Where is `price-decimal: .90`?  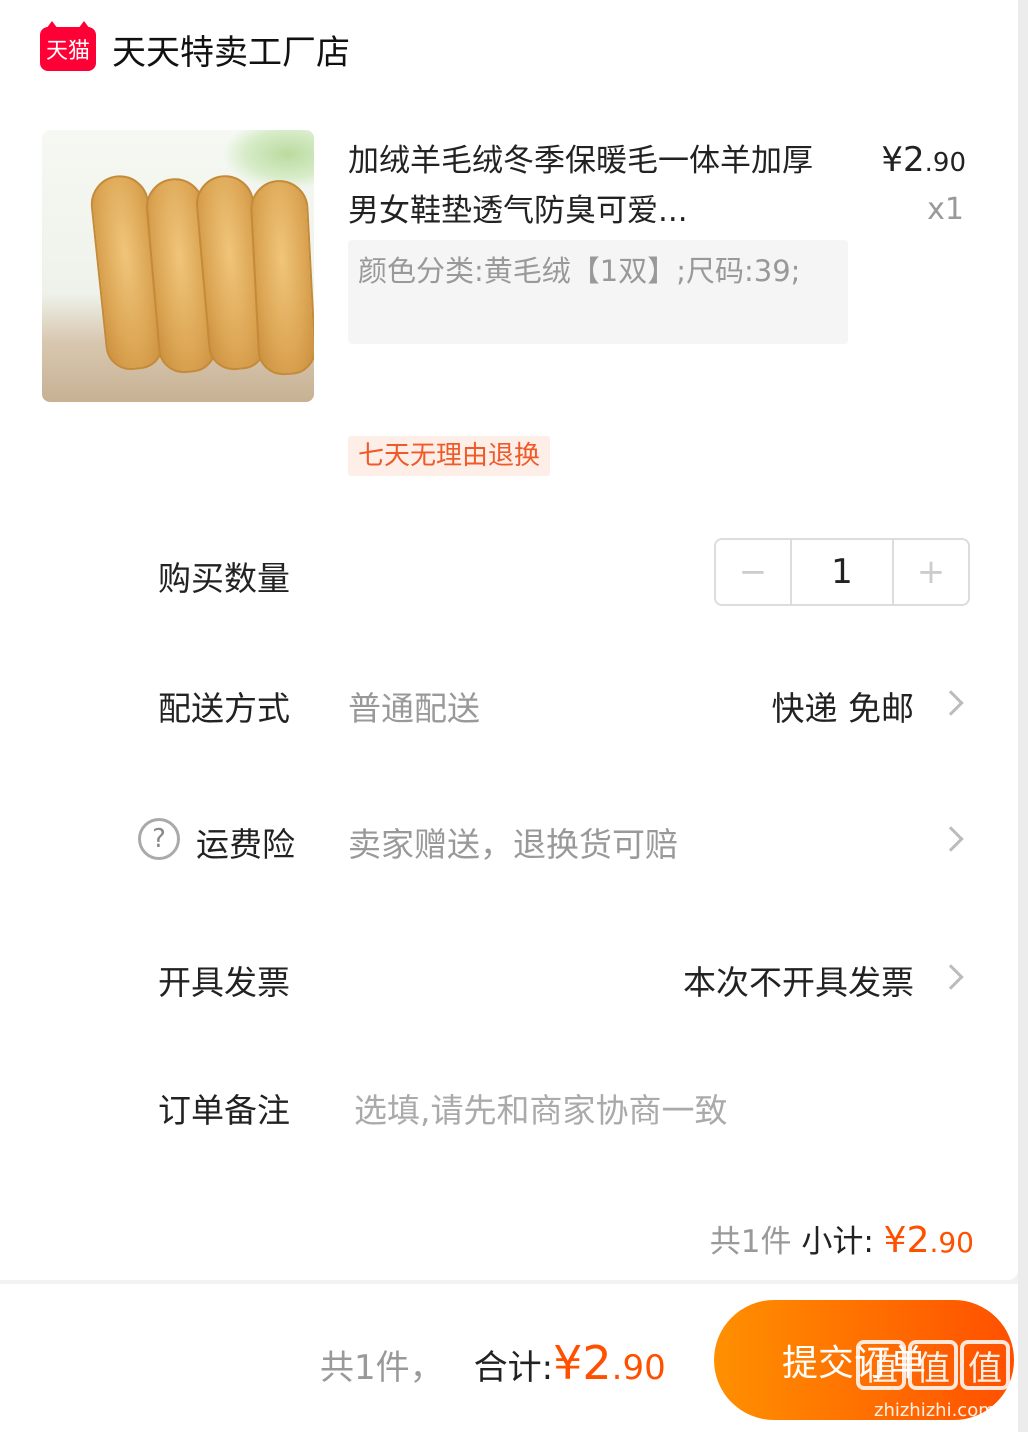
price-decimal: .90 is located at coordinates (945, 163).